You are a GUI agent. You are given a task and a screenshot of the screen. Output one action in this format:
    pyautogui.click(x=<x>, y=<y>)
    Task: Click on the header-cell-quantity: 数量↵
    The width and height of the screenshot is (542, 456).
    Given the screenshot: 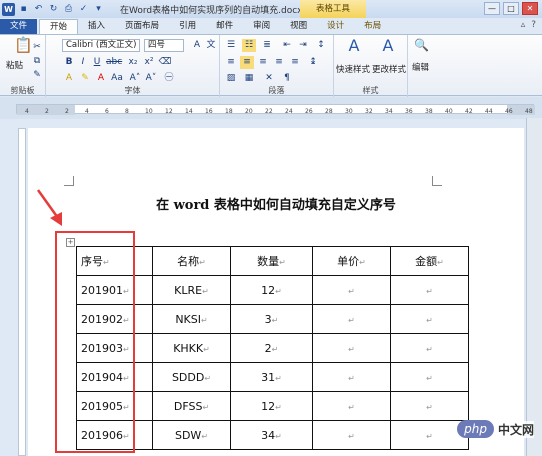 What is the action you would take?
    pyautogui.click(x=271, y=261)
    